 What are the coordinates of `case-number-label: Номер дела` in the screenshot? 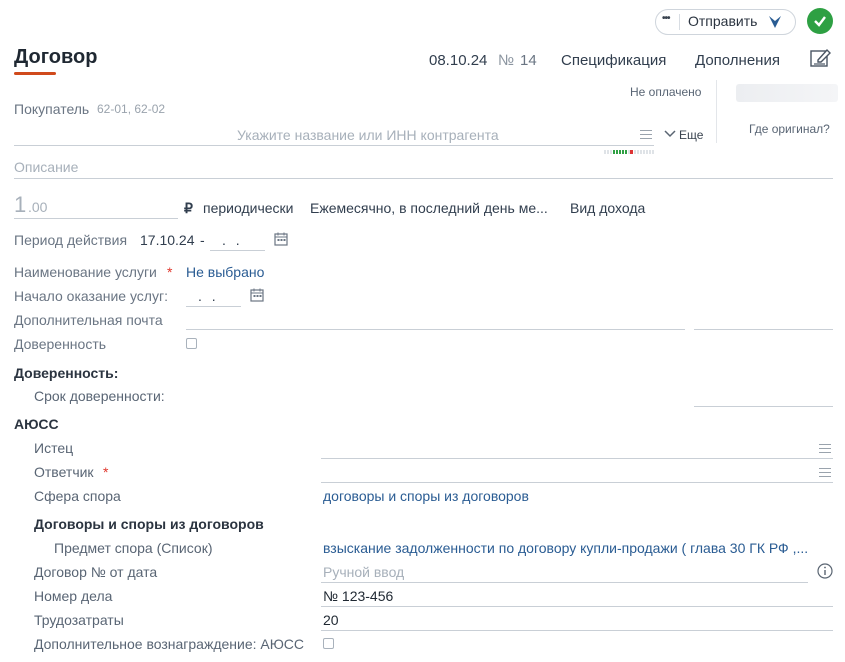 It's located at (73, 596).